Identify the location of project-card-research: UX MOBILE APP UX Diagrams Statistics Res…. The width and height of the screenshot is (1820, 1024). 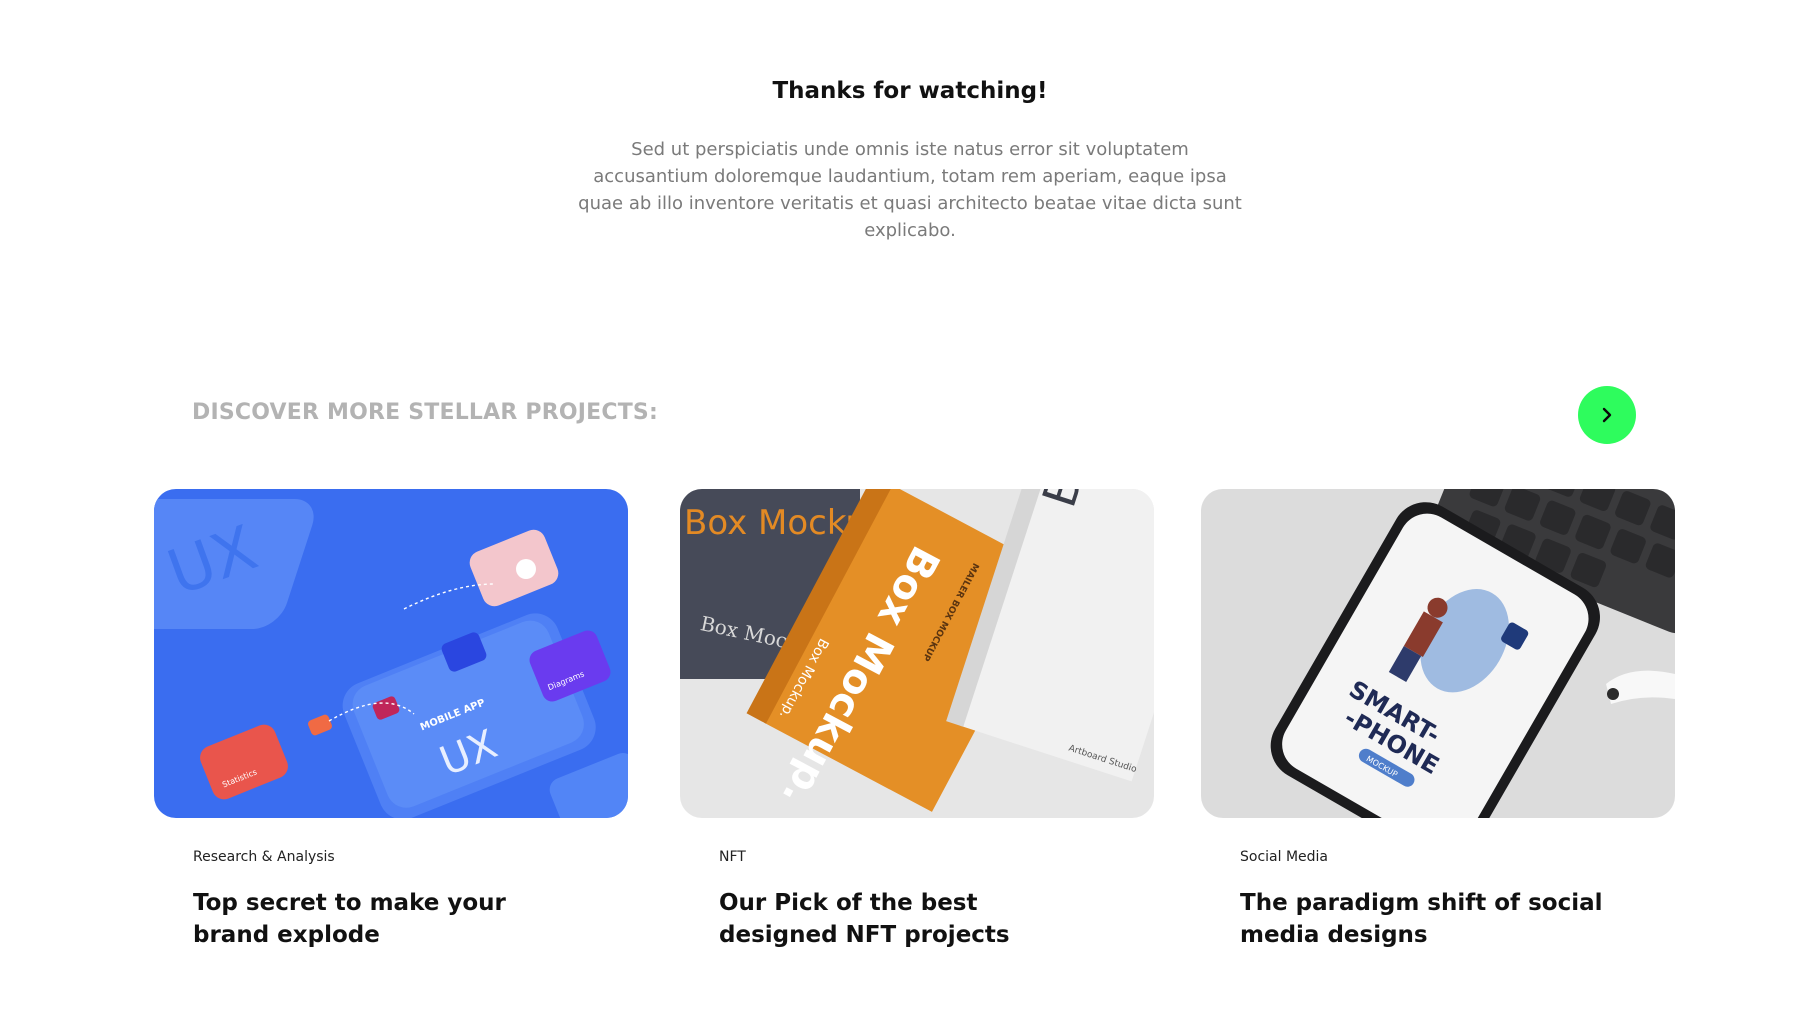
(391, 720).